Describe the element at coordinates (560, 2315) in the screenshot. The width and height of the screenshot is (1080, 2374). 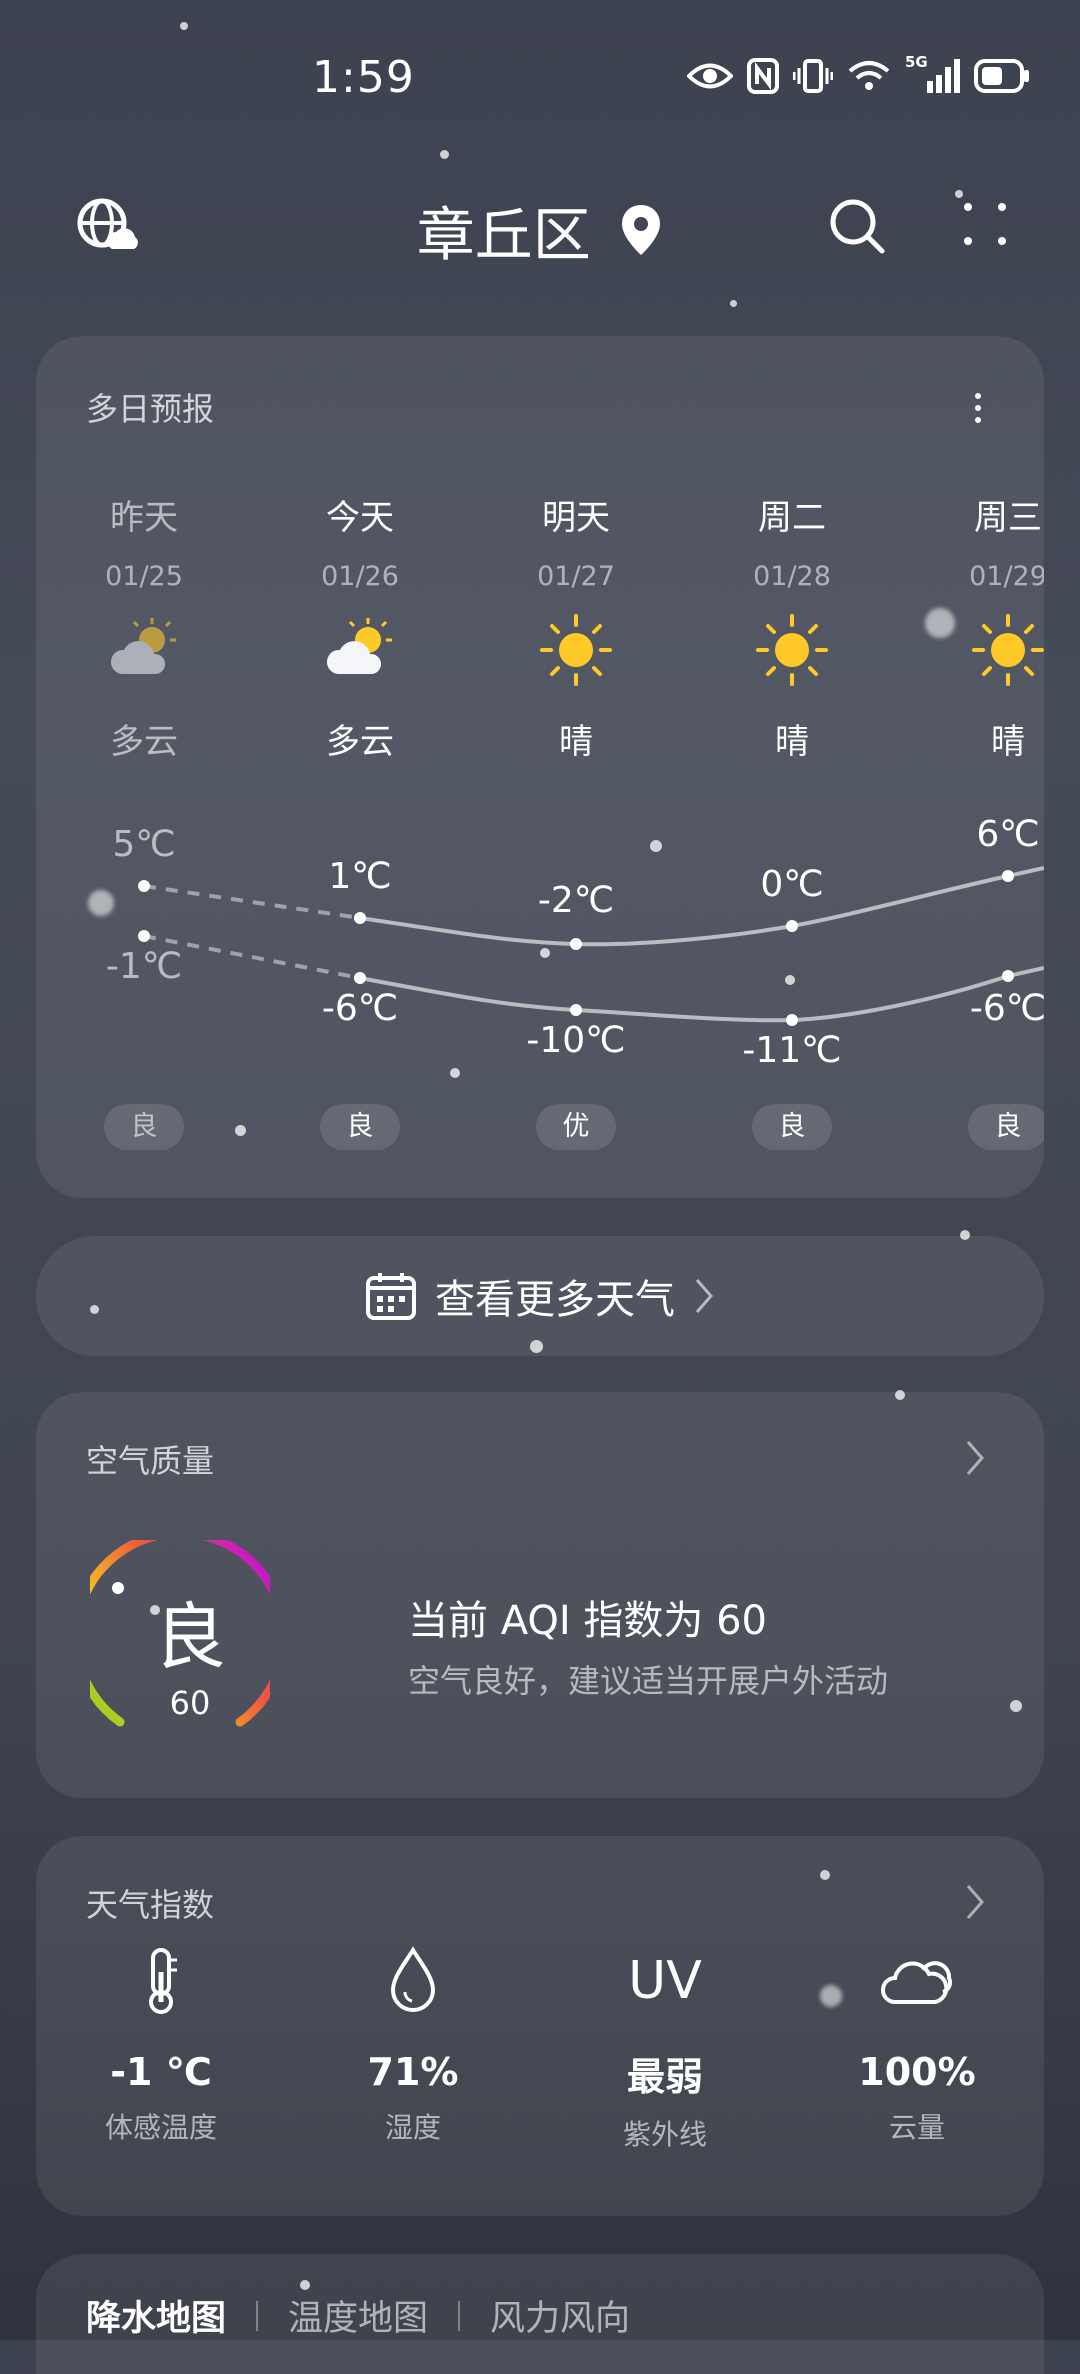
I see `tab-wind-map: 风力风向` at that location.